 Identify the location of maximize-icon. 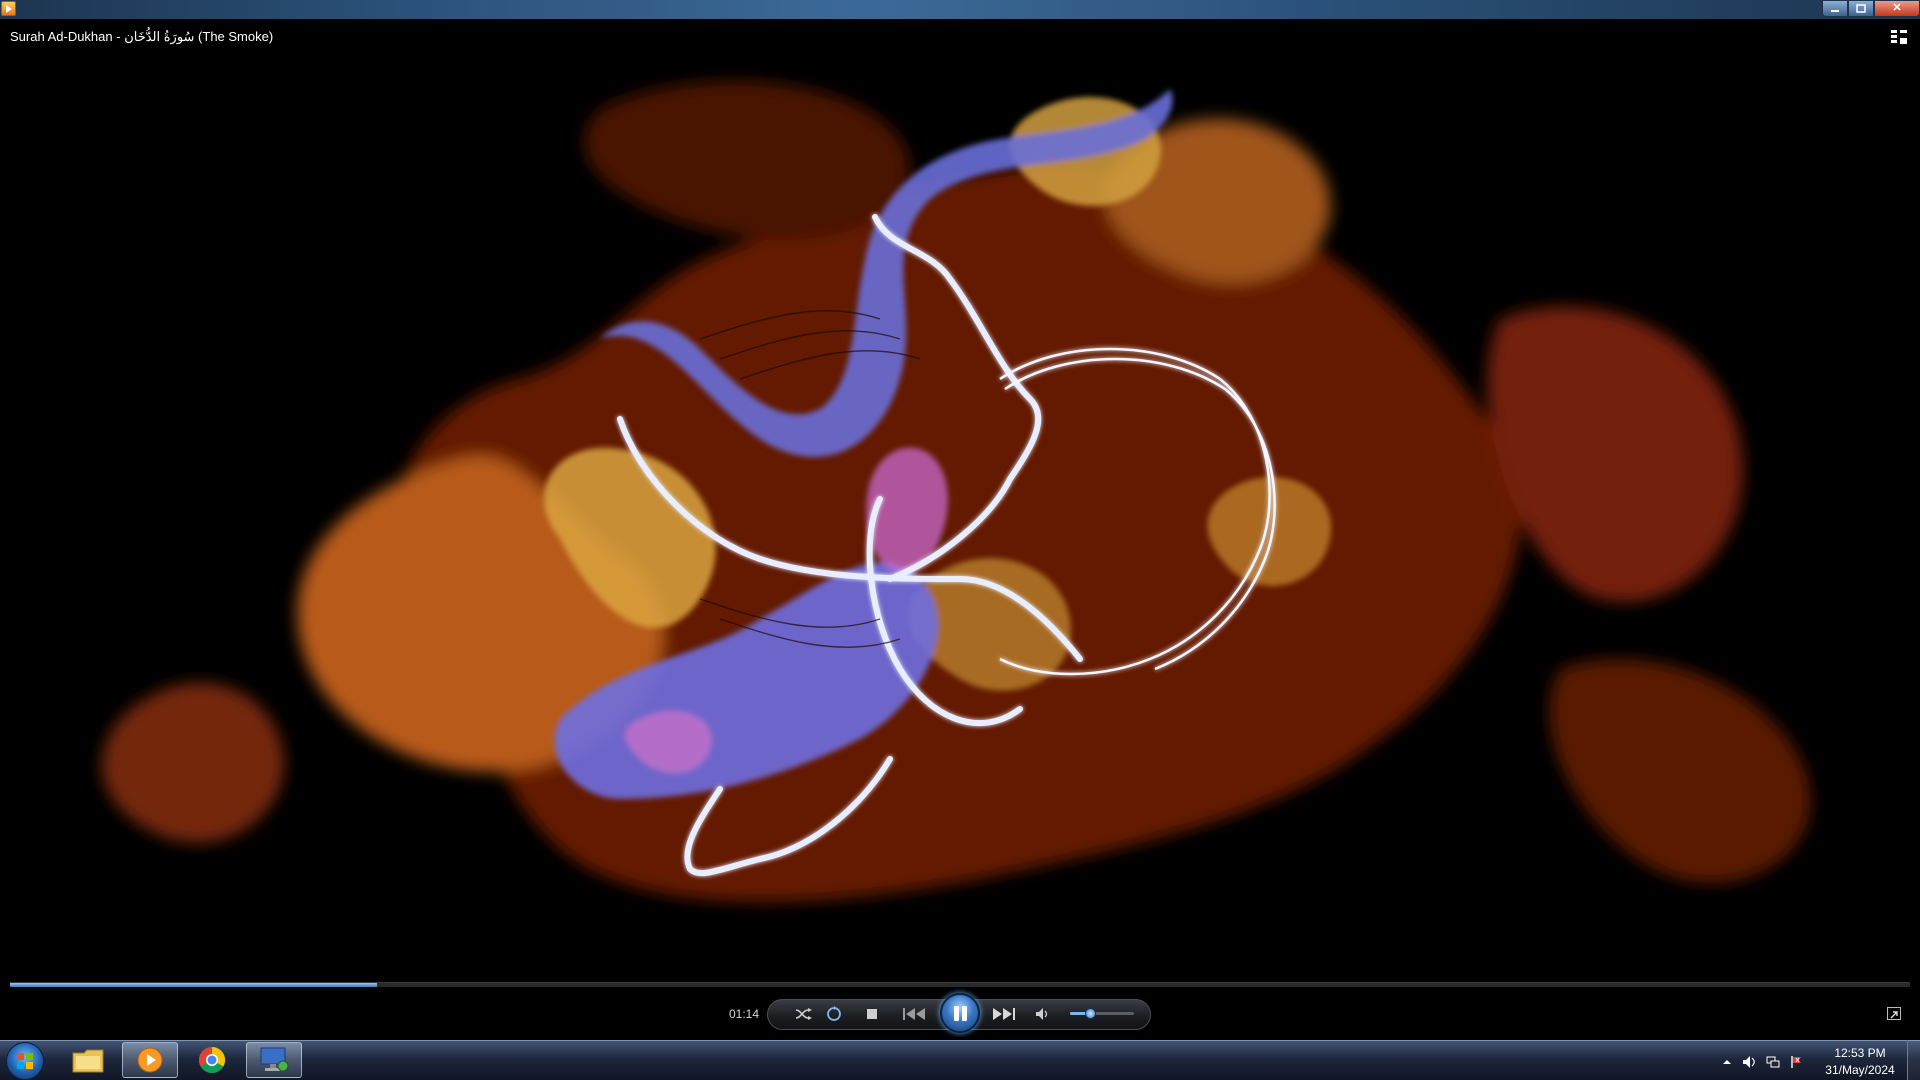
(1861, 8).